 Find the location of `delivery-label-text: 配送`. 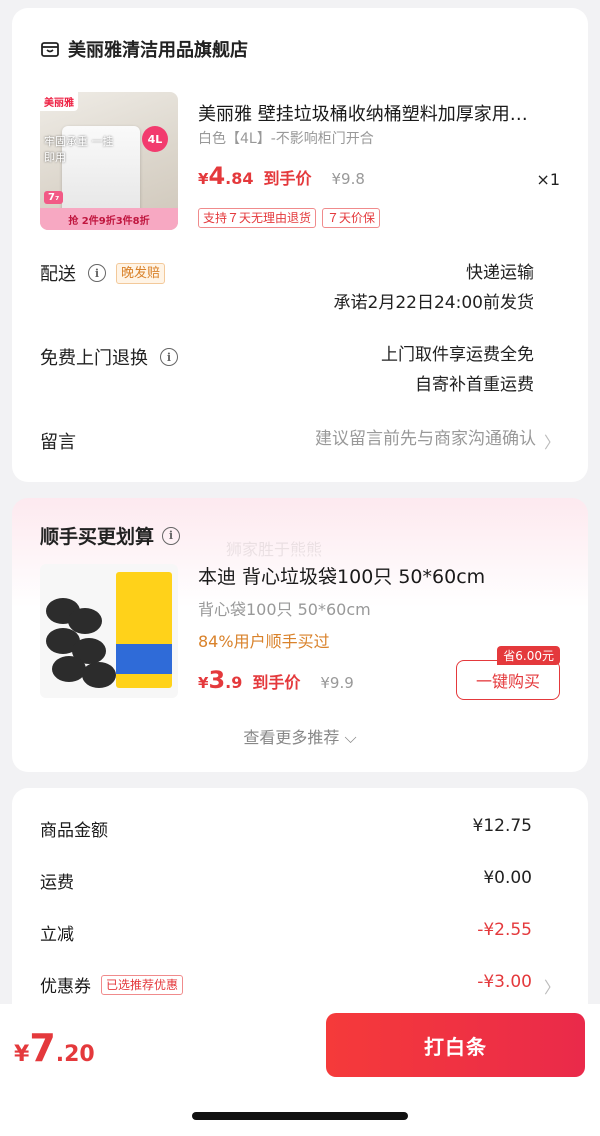

delivery-label-text: 配送 is located at coordinates (58, 274).